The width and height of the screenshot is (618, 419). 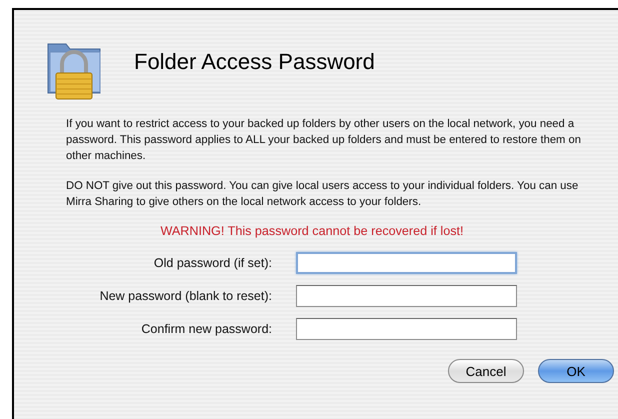 What do you see at coordinates (212, 263) in the screenshot?
I see `field-label: Old password (if set):` at bounding box center [212, 263].